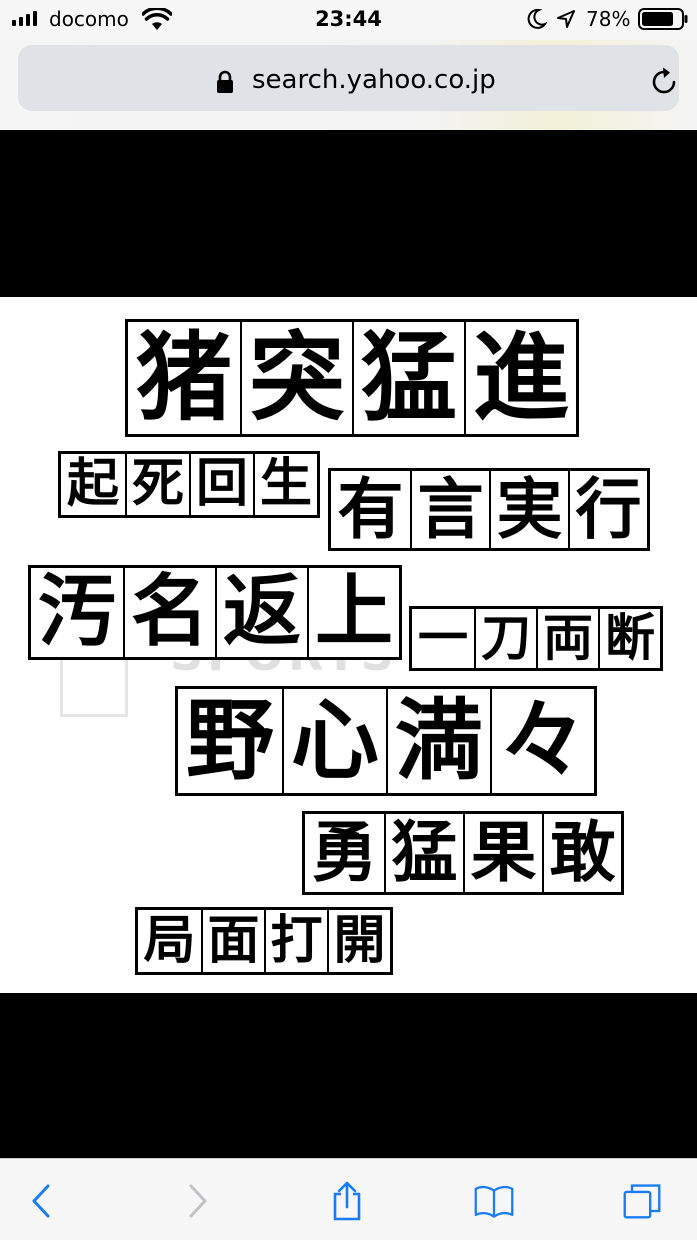 This screenshot has width=697, height=1240. I want to click on tabs-icon, so click(642, 1201).